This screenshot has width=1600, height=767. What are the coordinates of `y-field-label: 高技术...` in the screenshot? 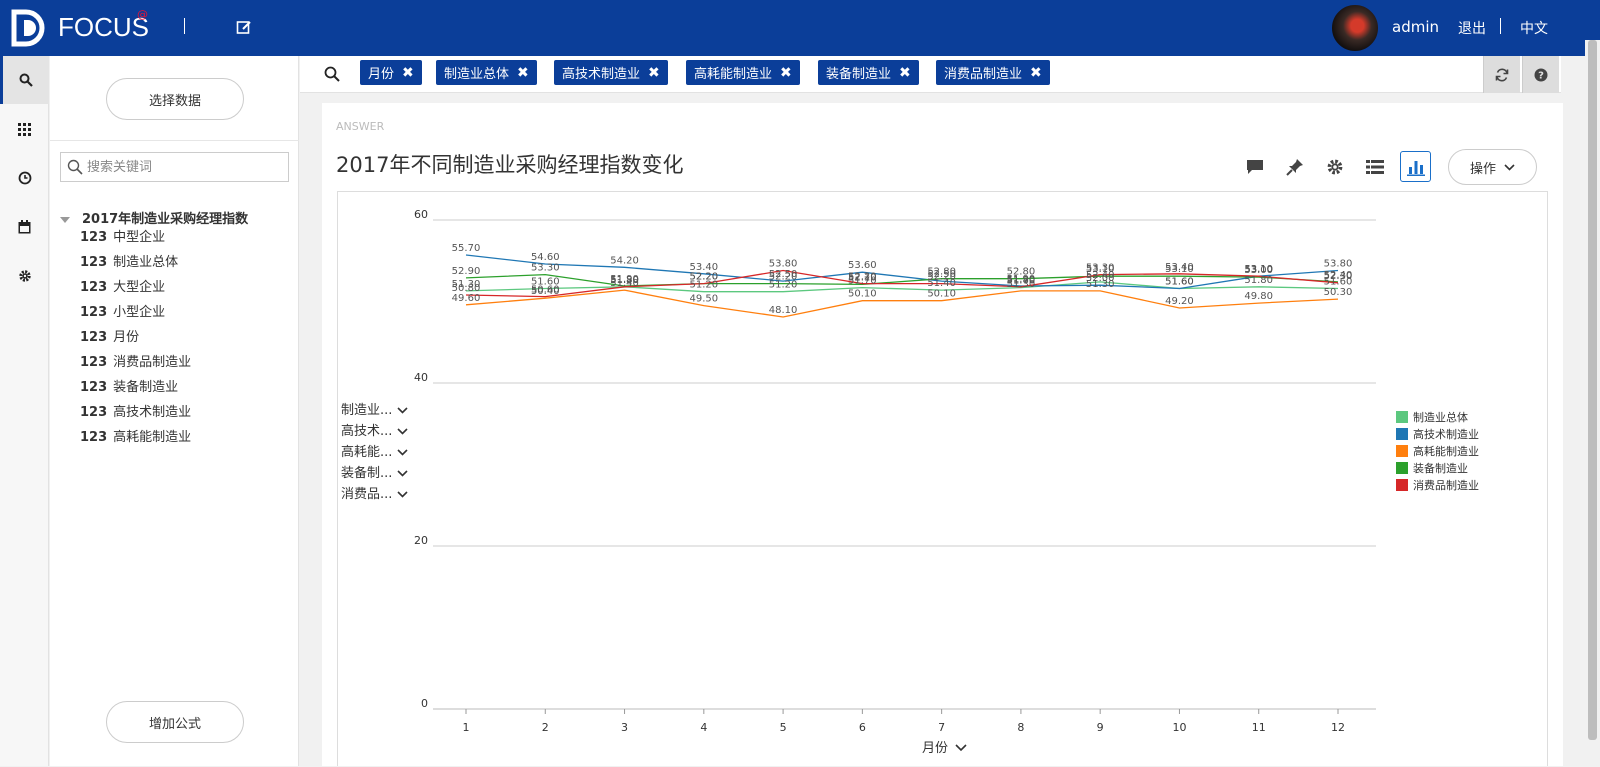 It's located at (367, 431).